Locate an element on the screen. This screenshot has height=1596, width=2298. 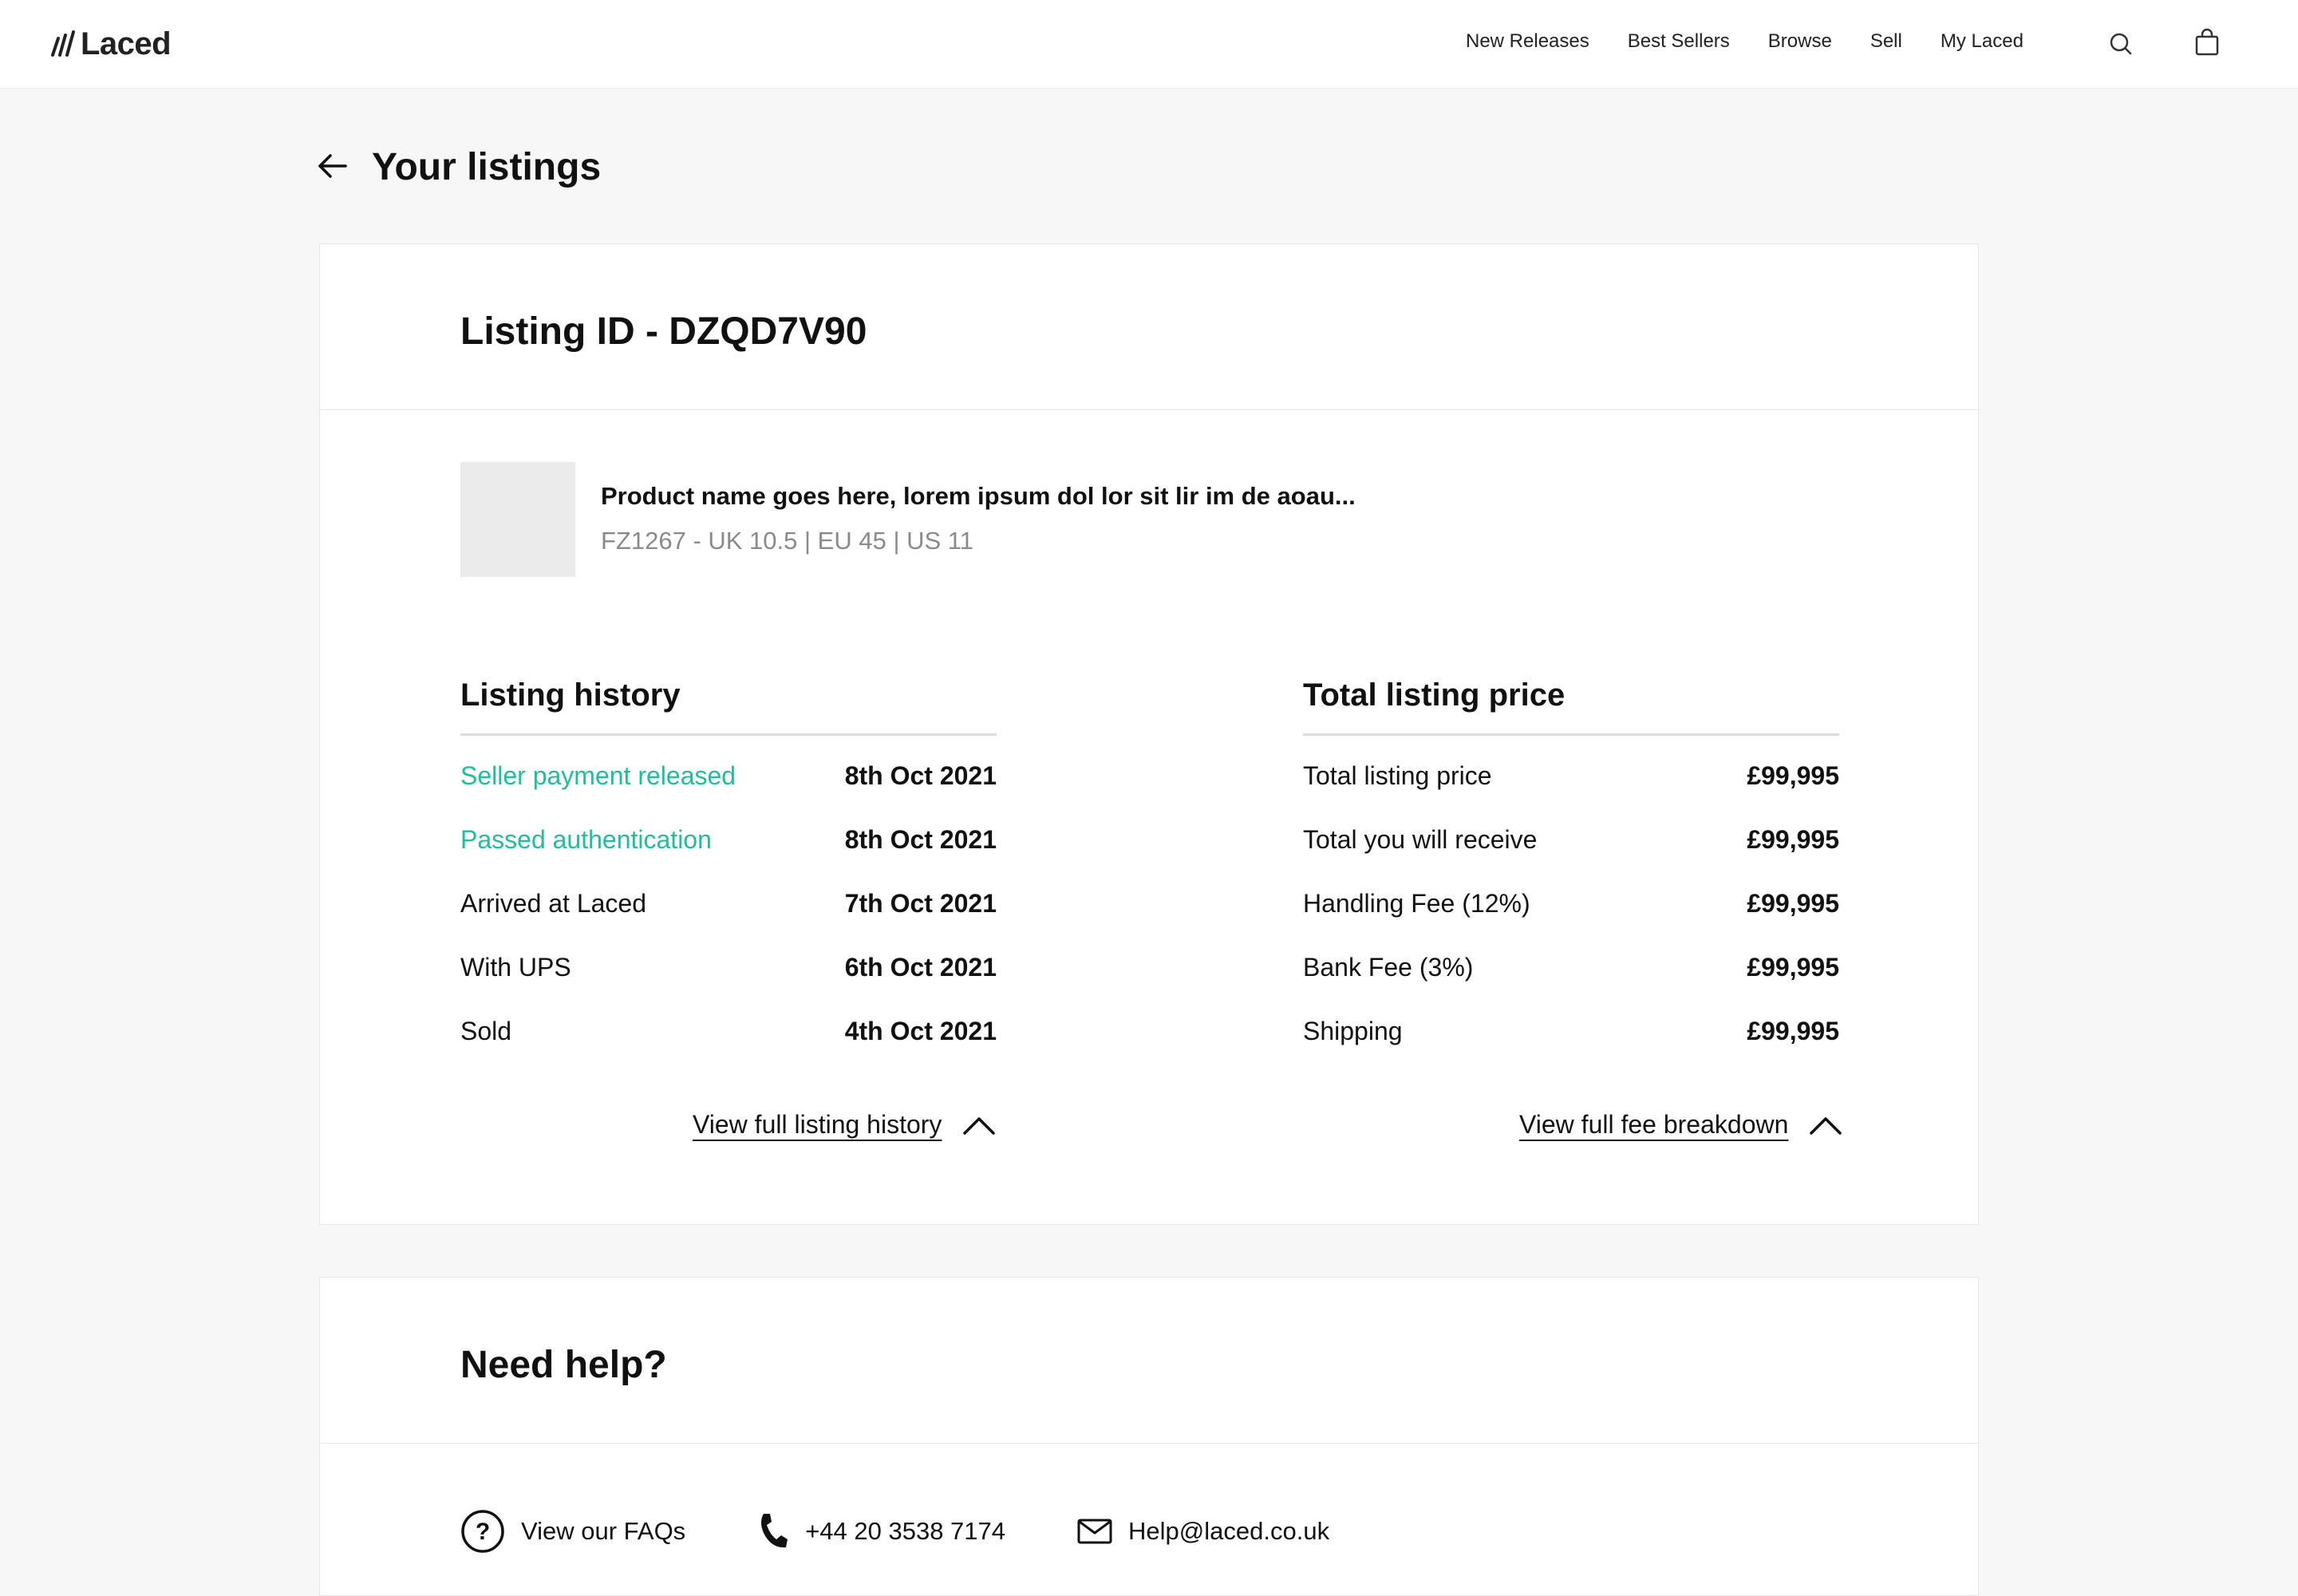
product-meta: FZ1267 - UK 10.5 | EU 45 | US 11 is located at coordinates (787, 541).